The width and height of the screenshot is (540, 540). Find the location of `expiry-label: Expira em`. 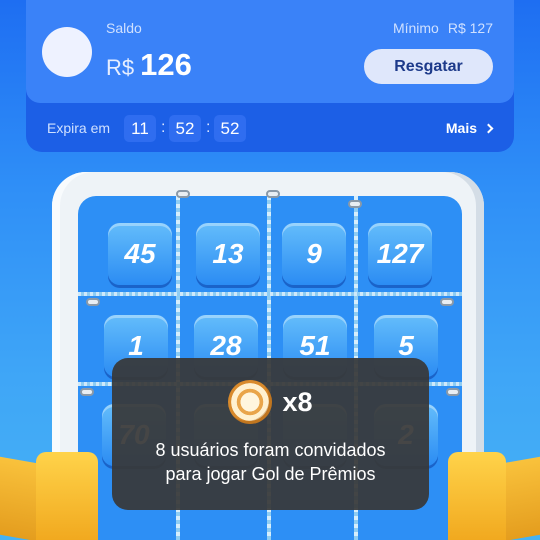

expiry-label: Expira em is located at coordinates (79, 128).